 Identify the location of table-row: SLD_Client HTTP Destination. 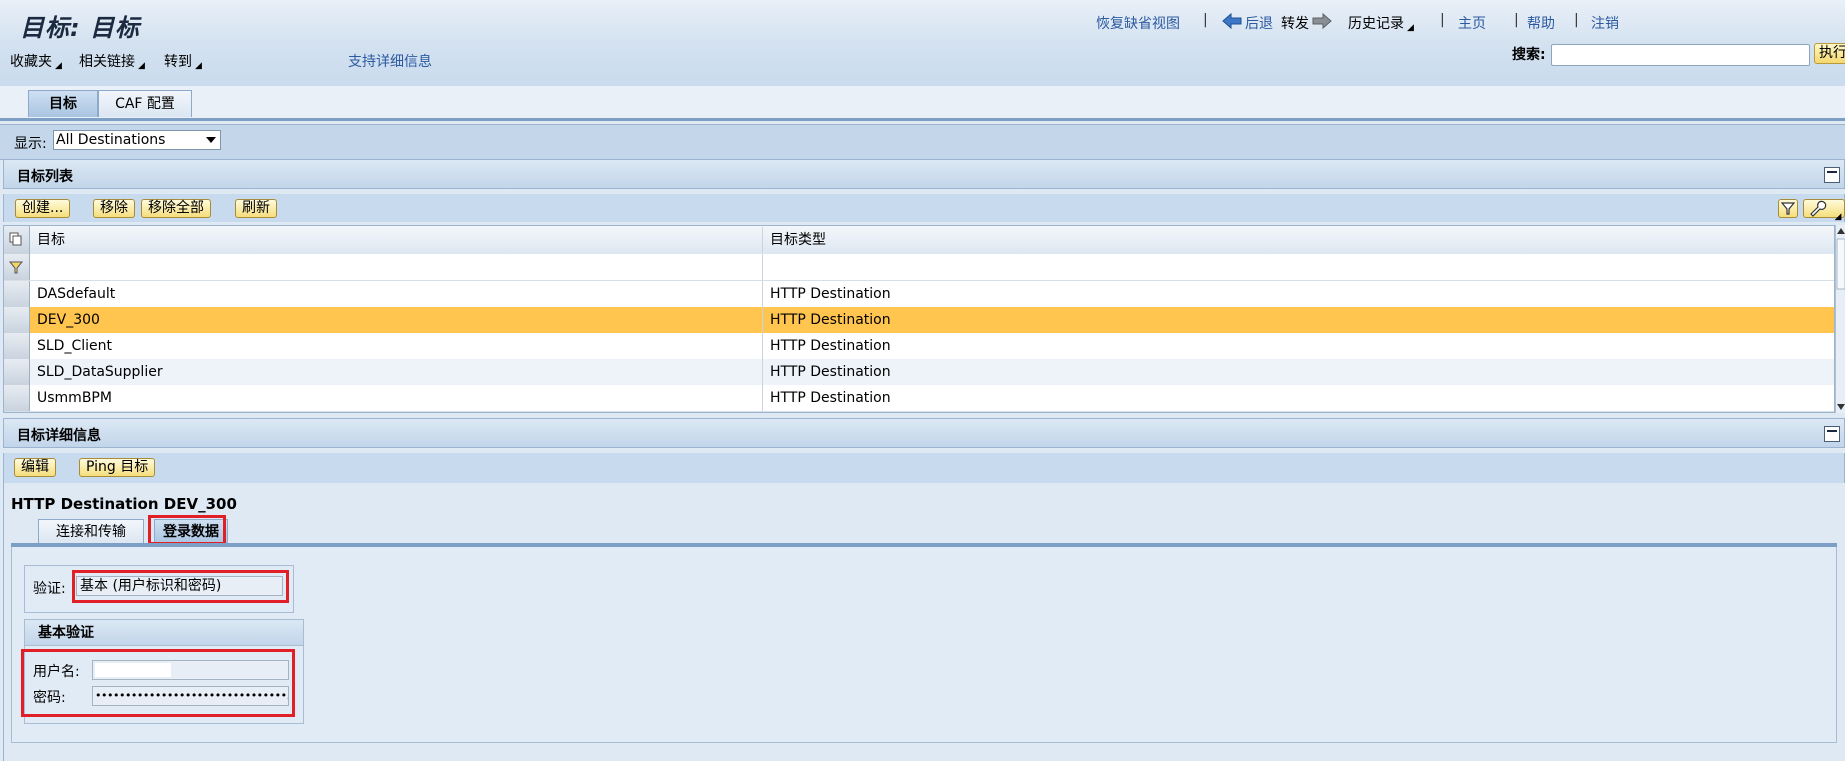
(919, 346).